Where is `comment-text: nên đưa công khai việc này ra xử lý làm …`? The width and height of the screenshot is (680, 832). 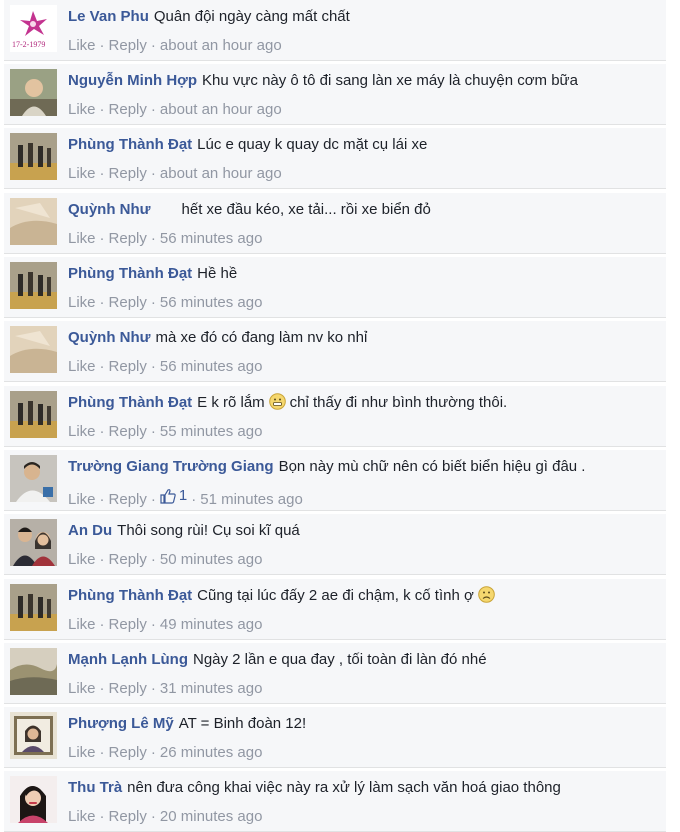
comment-text: nên đưa công khai việc này ra xử lý làm … is located at coordinates (344, 787).